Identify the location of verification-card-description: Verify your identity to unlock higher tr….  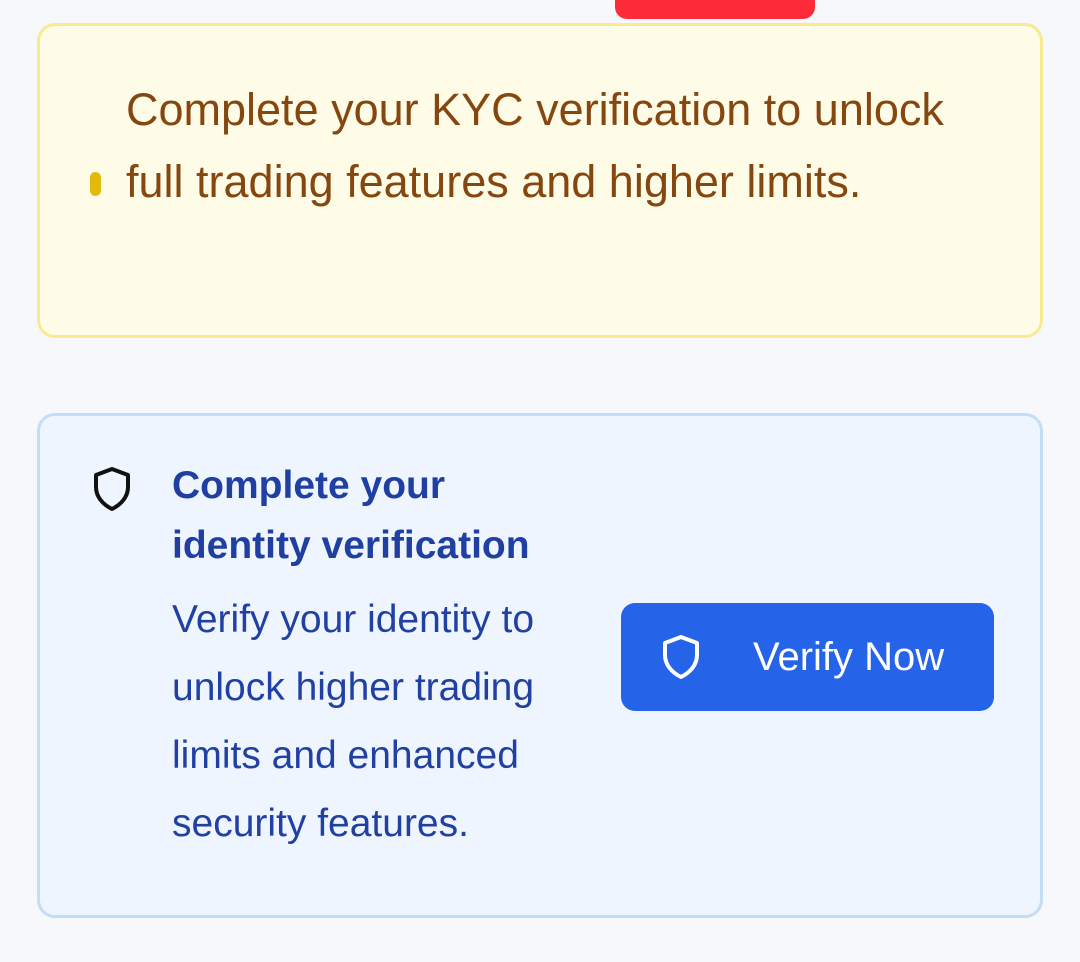
(353, 721).